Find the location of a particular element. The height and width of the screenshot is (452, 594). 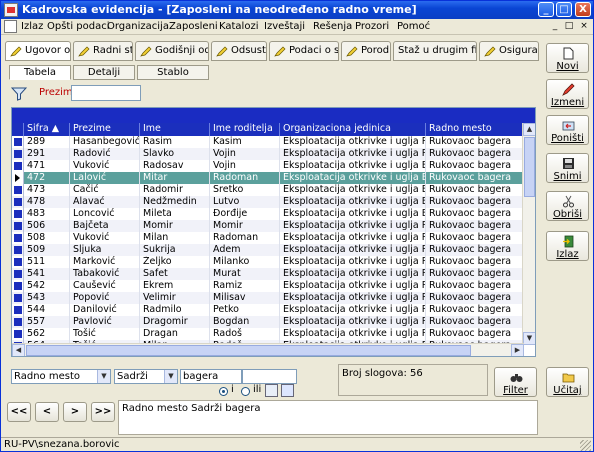

apply-filter-icon is located at coordinates (287, 390).